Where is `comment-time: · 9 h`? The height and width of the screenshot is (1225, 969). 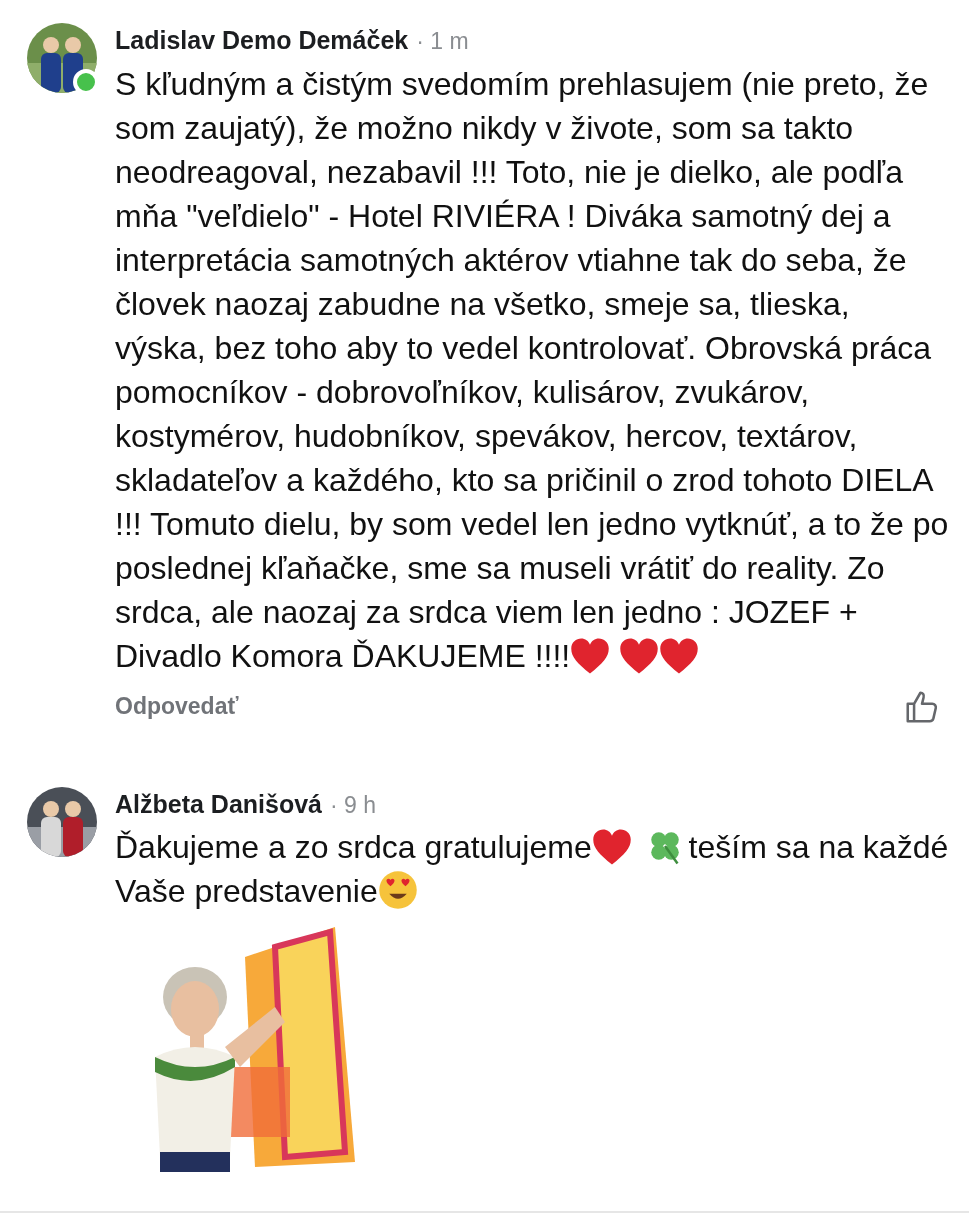 comment-time: · 9 h is located at coordinates (353, 805).